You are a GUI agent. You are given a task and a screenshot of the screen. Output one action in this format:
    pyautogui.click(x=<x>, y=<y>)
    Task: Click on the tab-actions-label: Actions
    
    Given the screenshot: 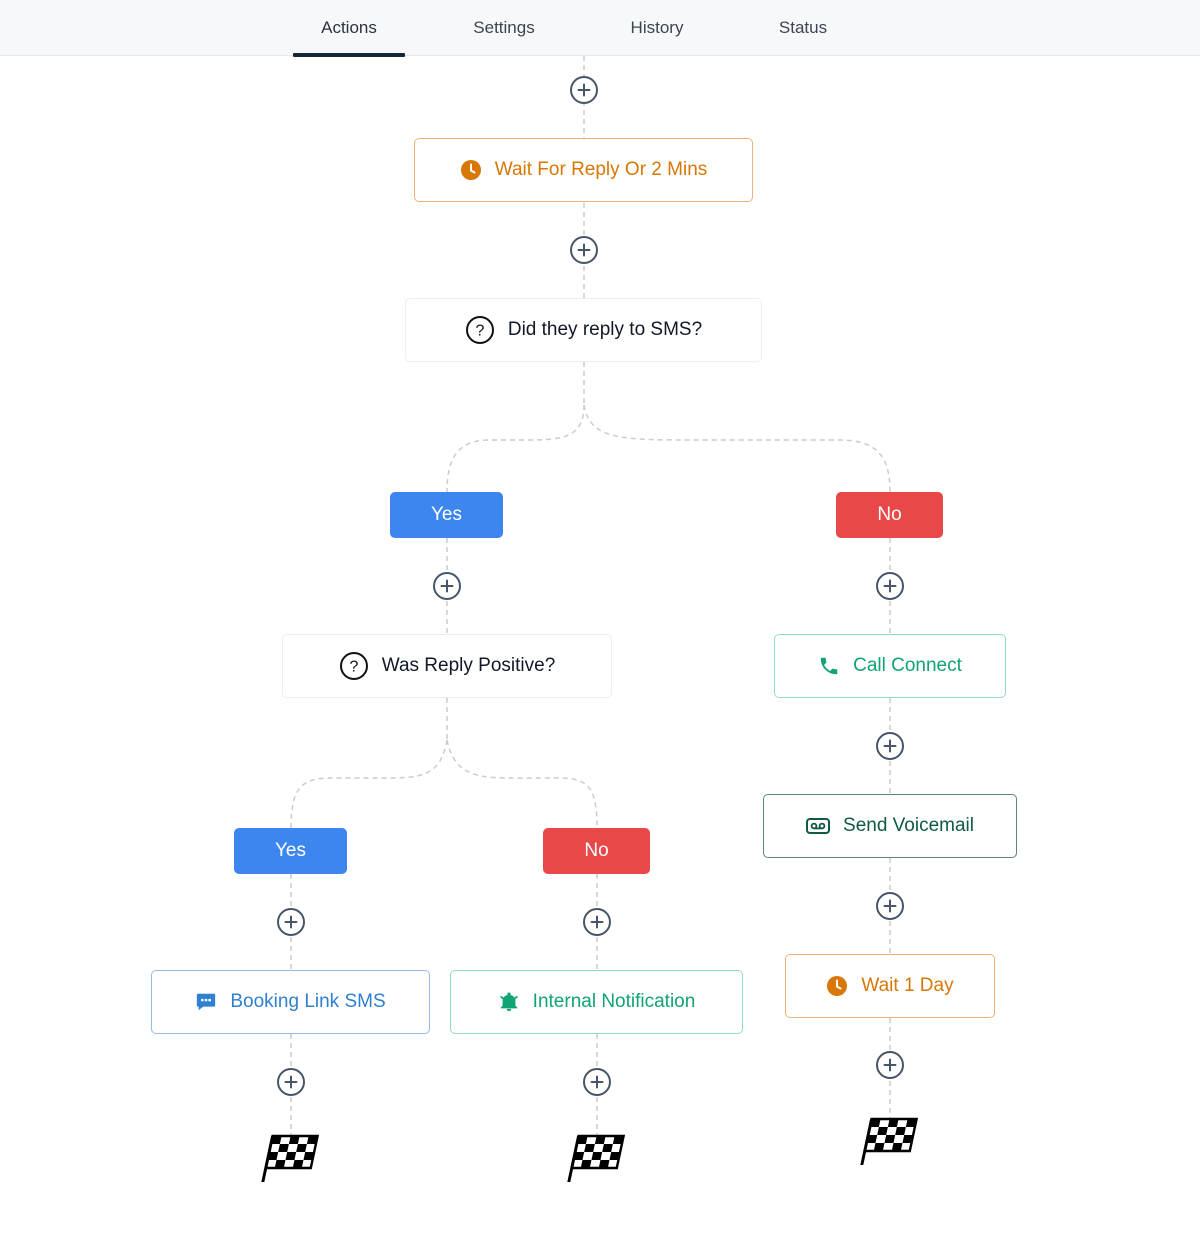 What is the action you would take?
    pyautogui.click(x=349, y=27)
    